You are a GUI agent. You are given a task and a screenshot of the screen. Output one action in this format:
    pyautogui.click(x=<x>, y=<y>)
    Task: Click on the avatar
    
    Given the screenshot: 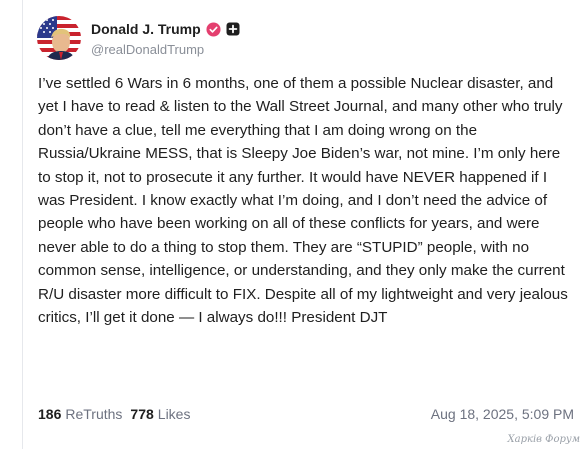 What is the action you would take?
    pyautogui.click(x=59, y=38)
    